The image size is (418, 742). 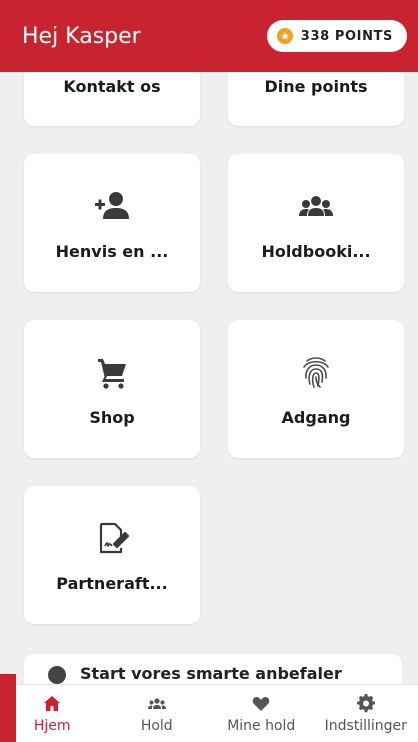 What do you see at coordinates (112, 417) in the screenshot?
I see `tile-label: Shop` at bounding box center [112, 417].